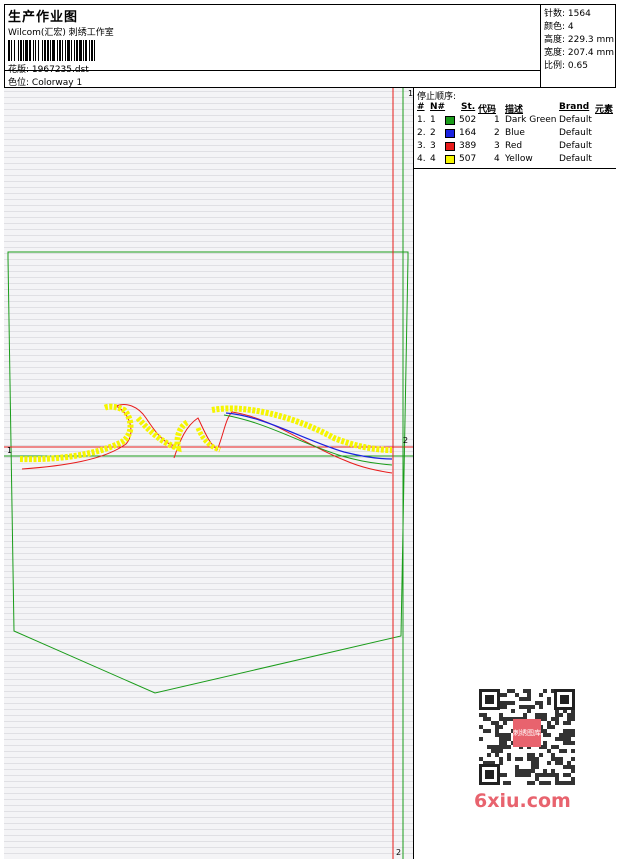  What do you see at coordinates (559, 27) in the screenshot?
I see `color-count: 颜色: 4` at bounding box center [559, 27].